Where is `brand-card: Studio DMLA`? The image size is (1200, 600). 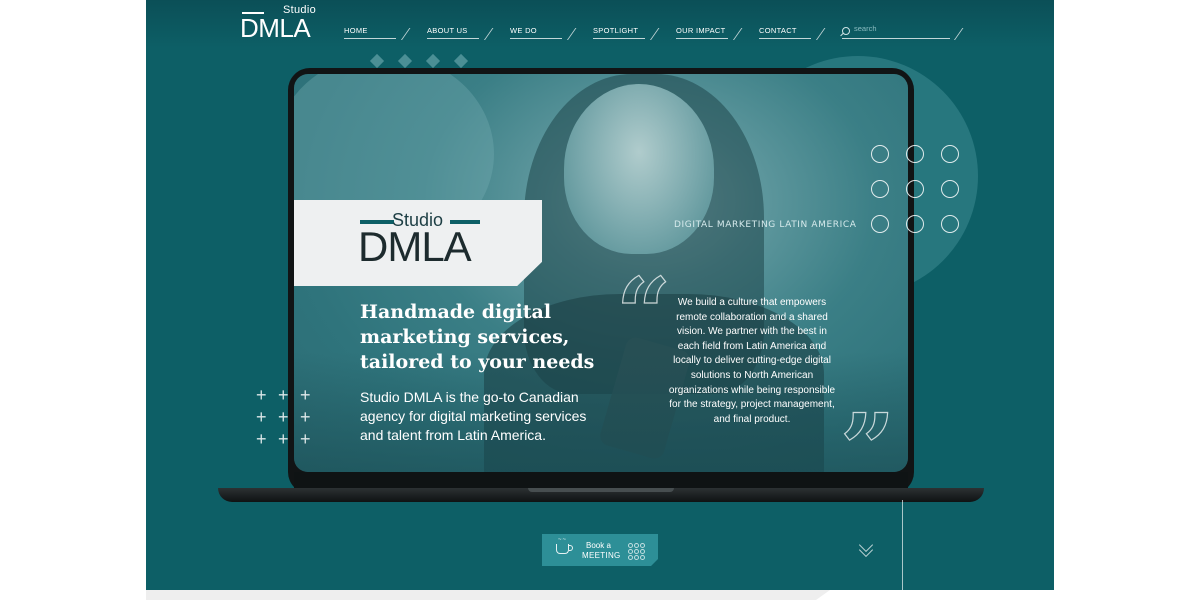 brand-card: Studio DMLA is located at coordinates (418, 243).